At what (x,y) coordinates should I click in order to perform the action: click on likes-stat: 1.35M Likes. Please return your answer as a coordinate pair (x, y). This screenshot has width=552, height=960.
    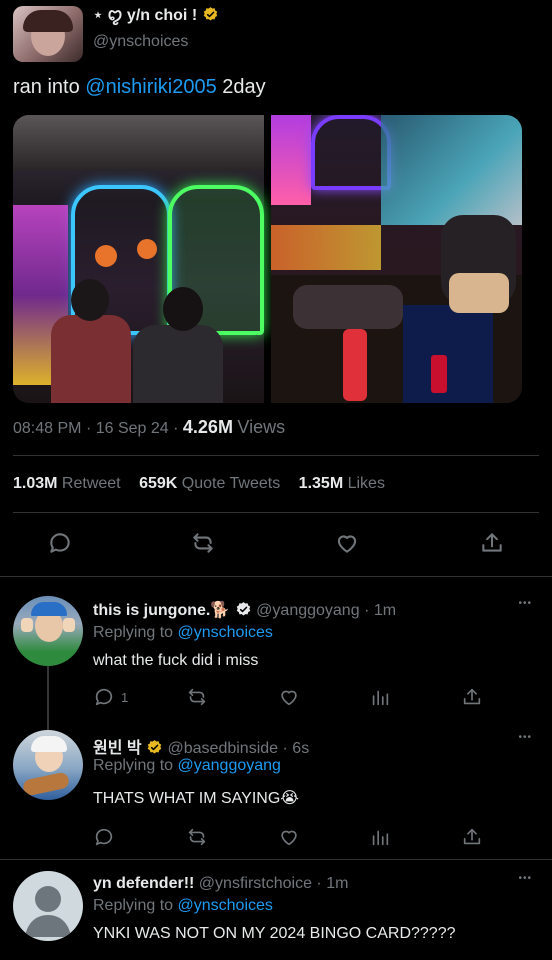
    Looking at the image, I should click on (342, 483).